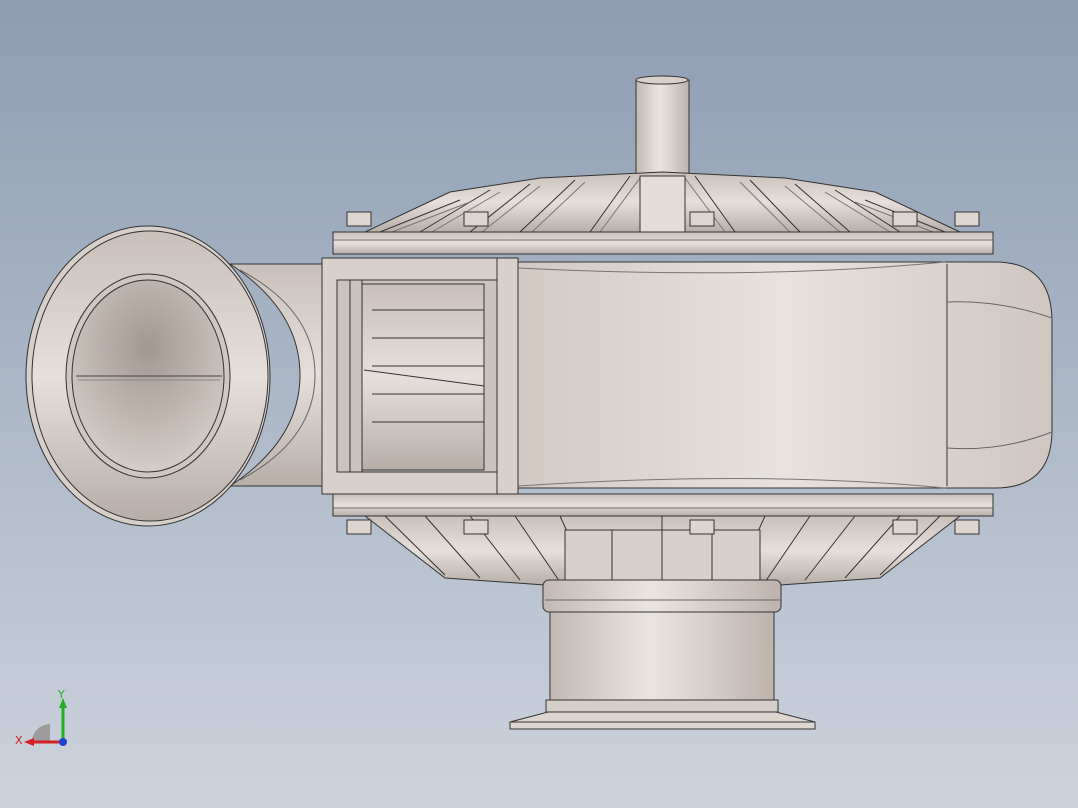 This screenshot has width=1078, height=808. What do you see at coordinates (785, 375) in the screenshot?
I see `volute-body` at bounding box center [785, 375].